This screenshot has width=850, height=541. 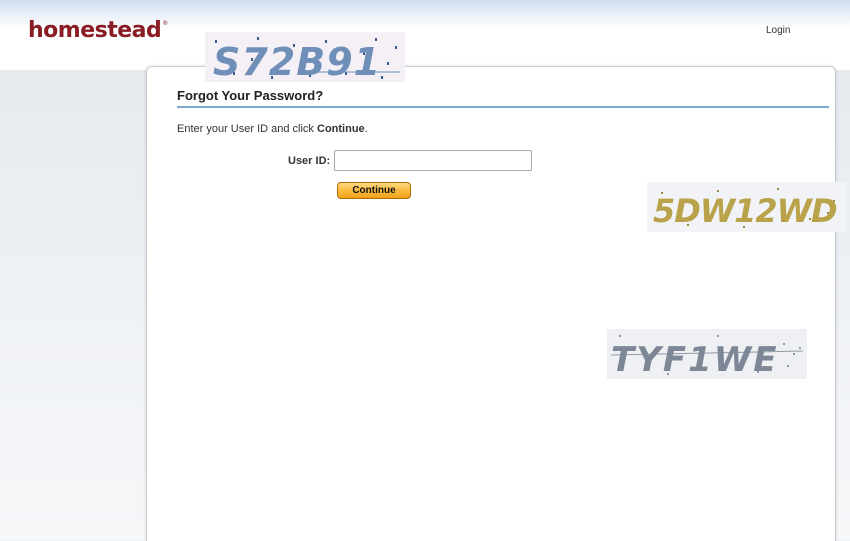 I want to click on instructions-prefix: Enter your User ID and click, so click(x=247, y=129).